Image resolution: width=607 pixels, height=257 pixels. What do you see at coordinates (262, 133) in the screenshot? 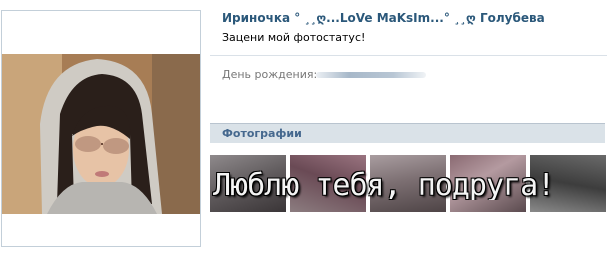
I see `photos-header-label: Фотографии` at bounding box center [262, 133].